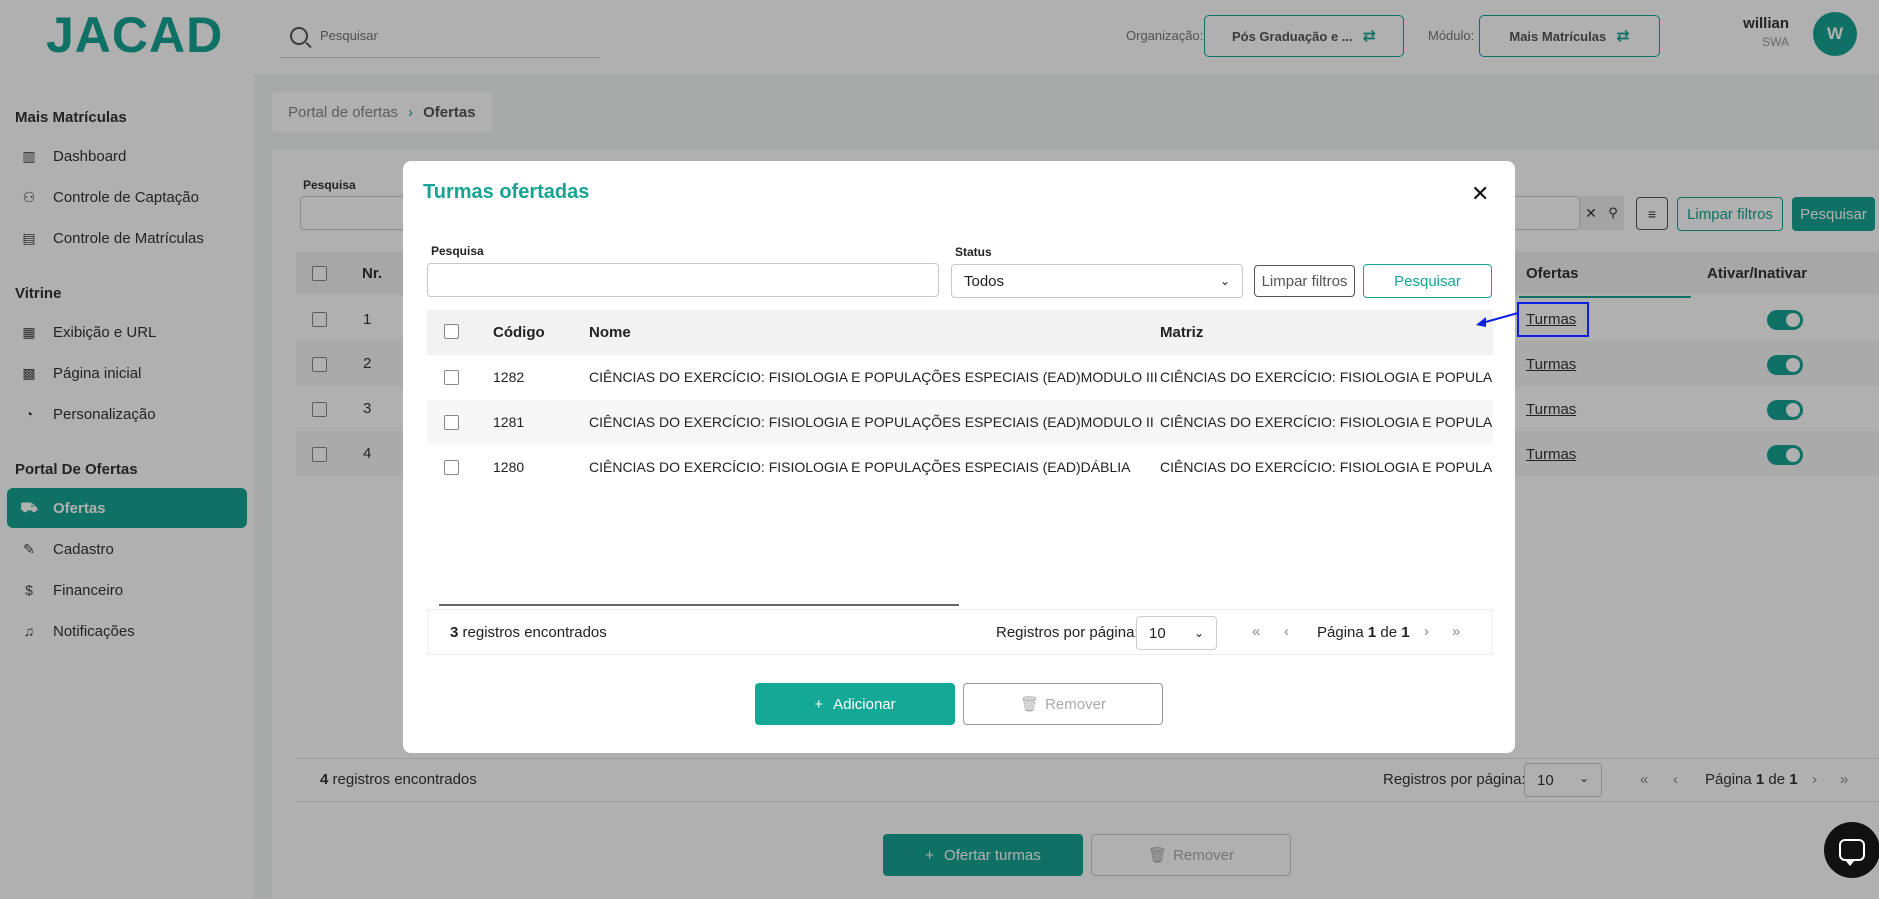 Image resolution: width=1879 pixels, height=899 pixels. I want to click on modal-table-header, so click(960, 332).